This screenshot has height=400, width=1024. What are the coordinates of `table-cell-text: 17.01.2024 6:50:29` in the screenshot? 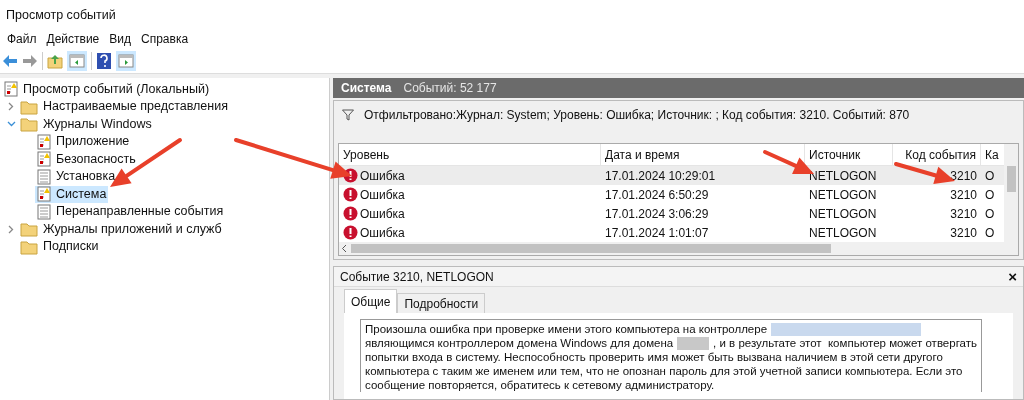 It's located at (657, 195).